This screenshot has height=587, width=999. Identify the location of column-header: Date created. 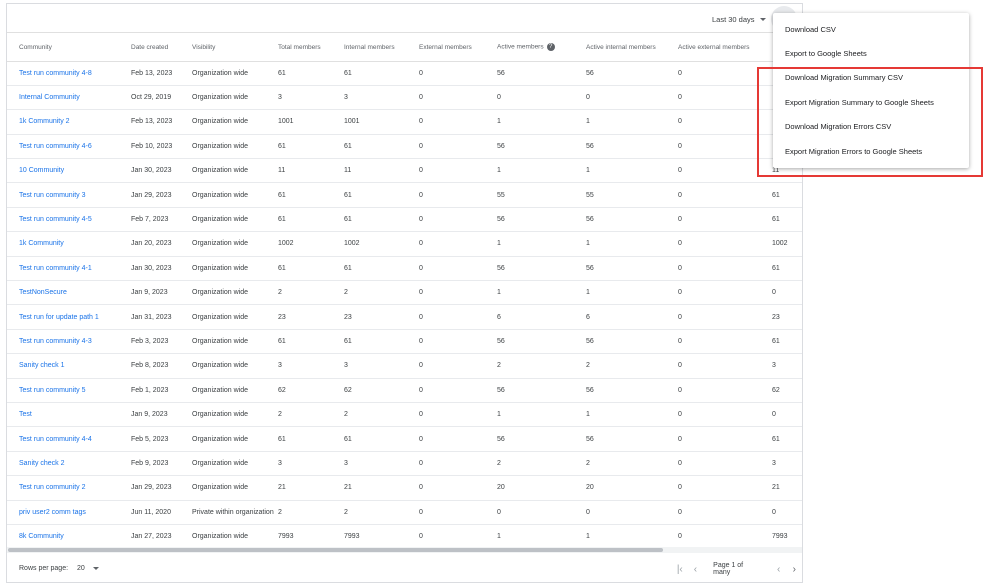
(161, 48).